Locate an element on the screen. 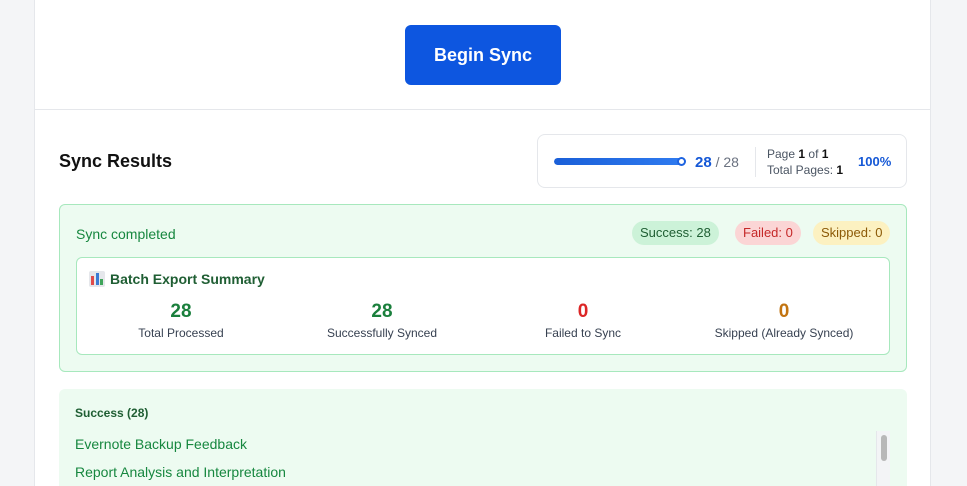  stat-label: Successfully Synced is located at coordinates (382, 333).